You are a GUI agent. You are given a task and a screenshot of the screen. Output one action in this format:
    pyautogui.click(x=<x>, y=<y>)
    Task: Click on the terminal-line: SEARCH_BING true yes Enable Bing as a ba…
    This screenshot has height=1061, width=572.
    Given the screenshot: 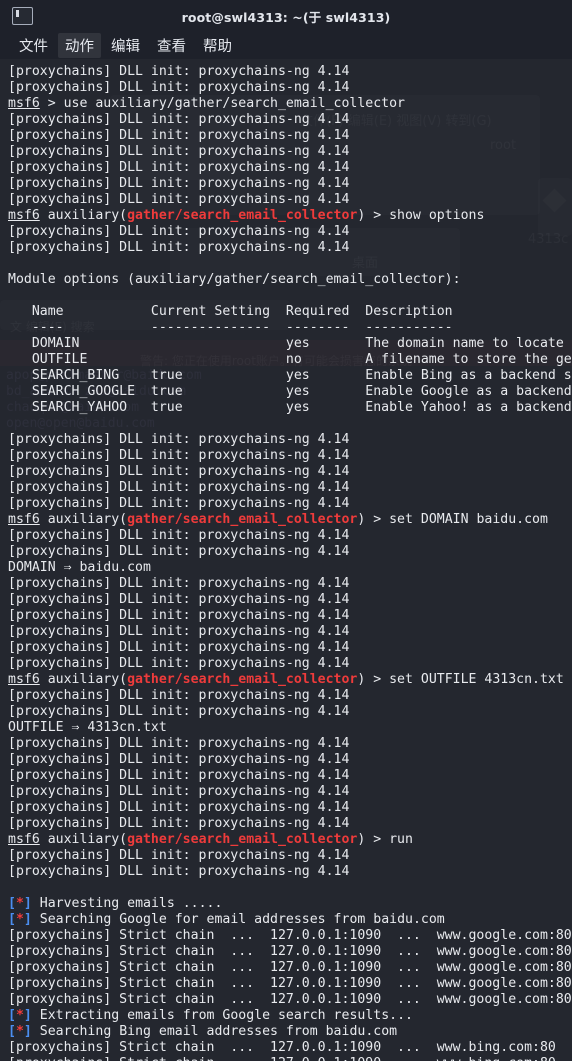 What is the action you would take?
    pyautogui.click(x=290, y=375)
    